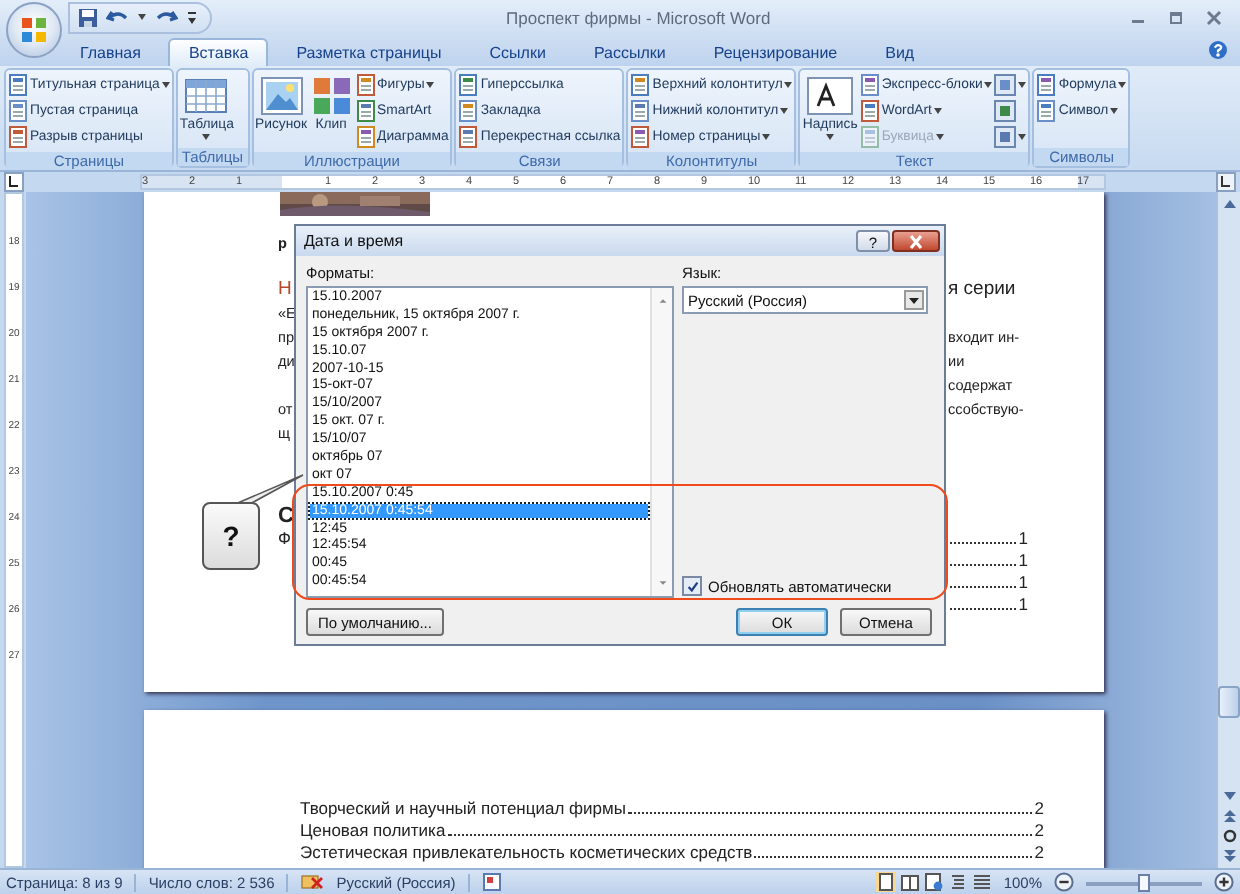 This screenshot has height=894, width=1240. What do you see at coordinates (284, 539) in the screenshot?
I see `text-fragment: Ф` at bounding box center [284, 539].